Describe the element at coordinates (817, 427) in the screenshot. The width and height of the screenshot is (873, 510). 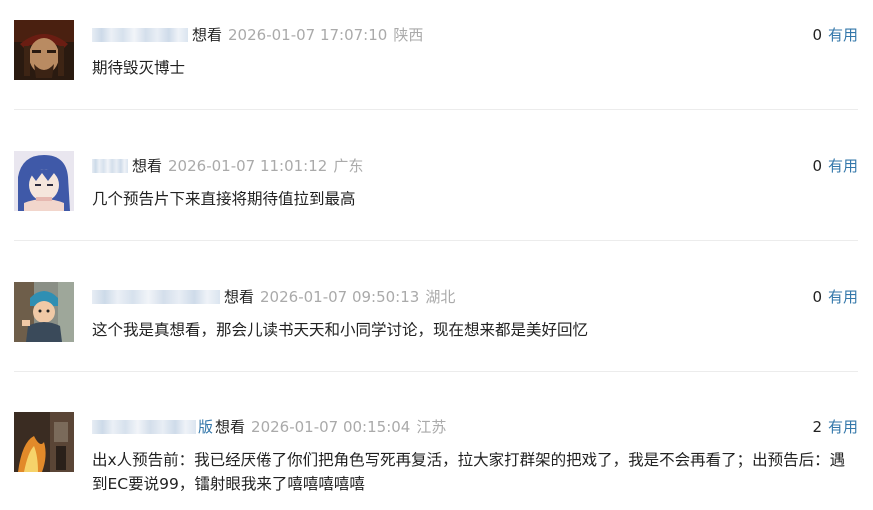
I see `vote-count: 2` at that location.